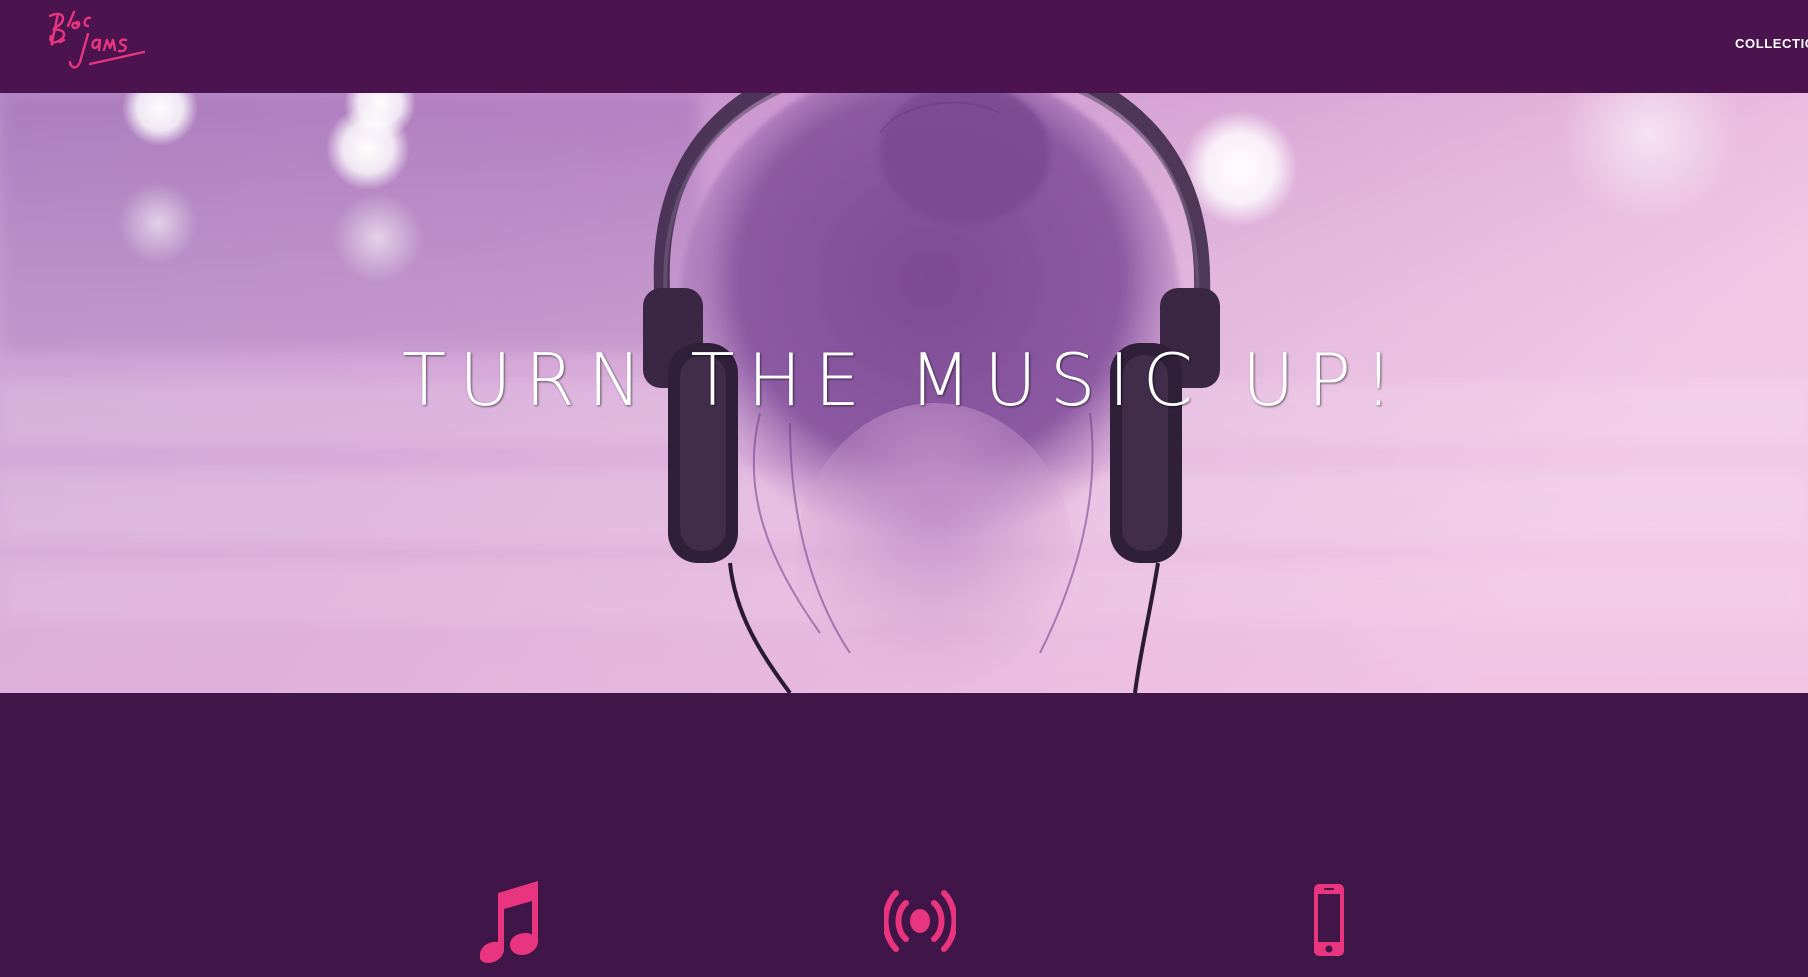 Image resolution: width=1808 pixels, height=977 pixels. Describe the element at coordinates (1771, 43) in the screenshot. I see `nav-link-collection: COLLECTION` at that location.